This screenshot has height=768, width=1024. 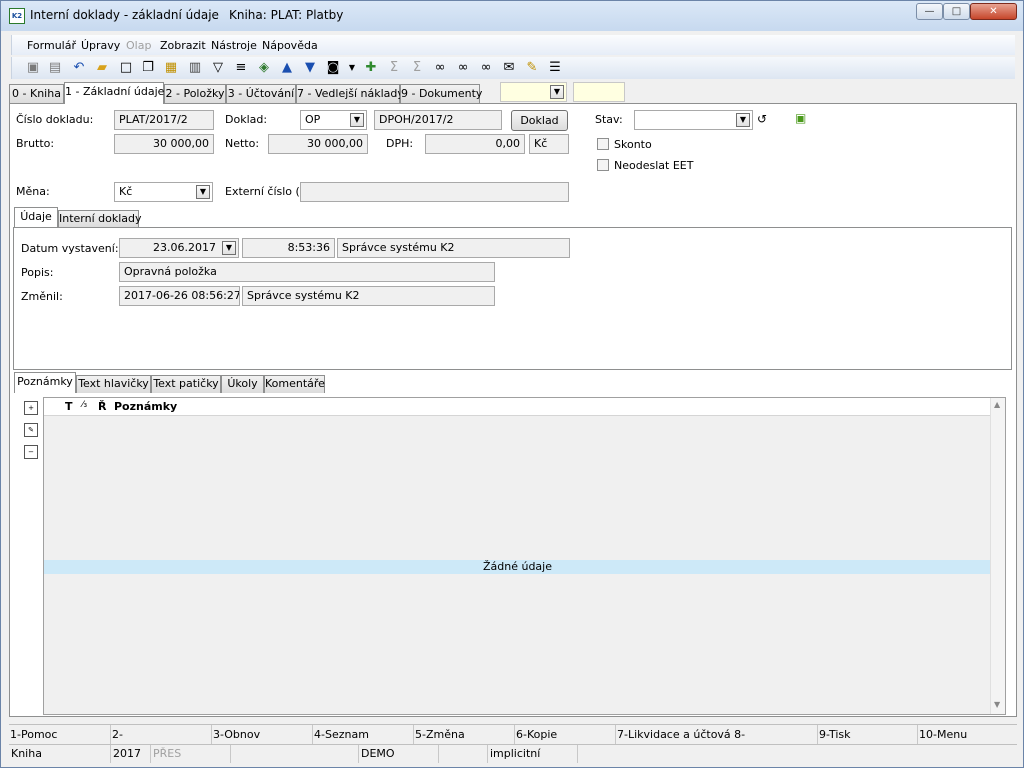 What do you see at coordinates (148, 68) in the screenshot?
I see `copy-document-icon: ❐` at bounding box center [148, 68].